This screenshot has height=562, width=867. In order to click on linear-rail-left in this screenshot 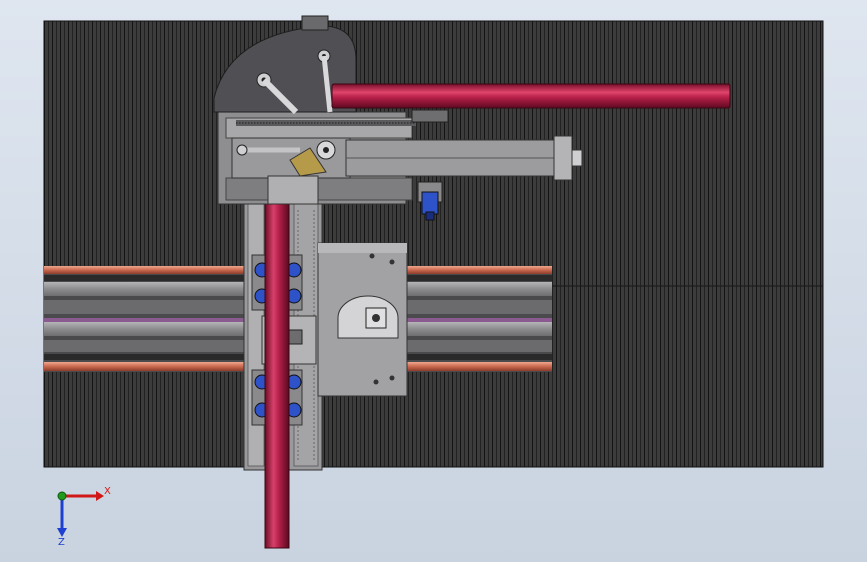, I will do `click(144, 319)`.